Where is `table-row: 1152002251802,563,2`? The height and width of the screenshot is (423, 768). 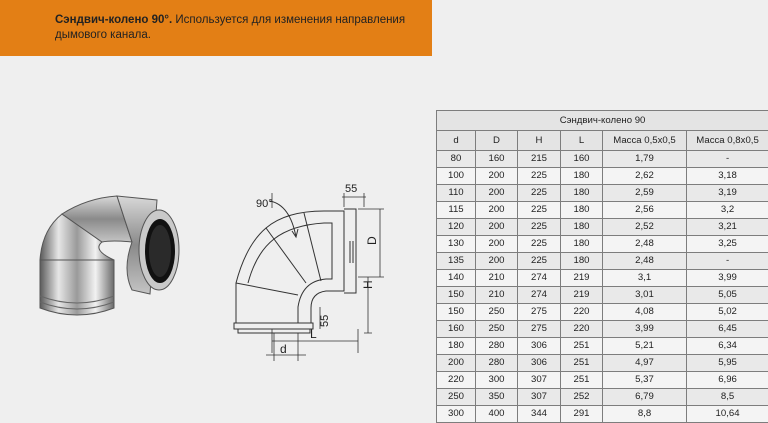 table-row: 1152002251802,563,2 is located at coordinates (602, 210).